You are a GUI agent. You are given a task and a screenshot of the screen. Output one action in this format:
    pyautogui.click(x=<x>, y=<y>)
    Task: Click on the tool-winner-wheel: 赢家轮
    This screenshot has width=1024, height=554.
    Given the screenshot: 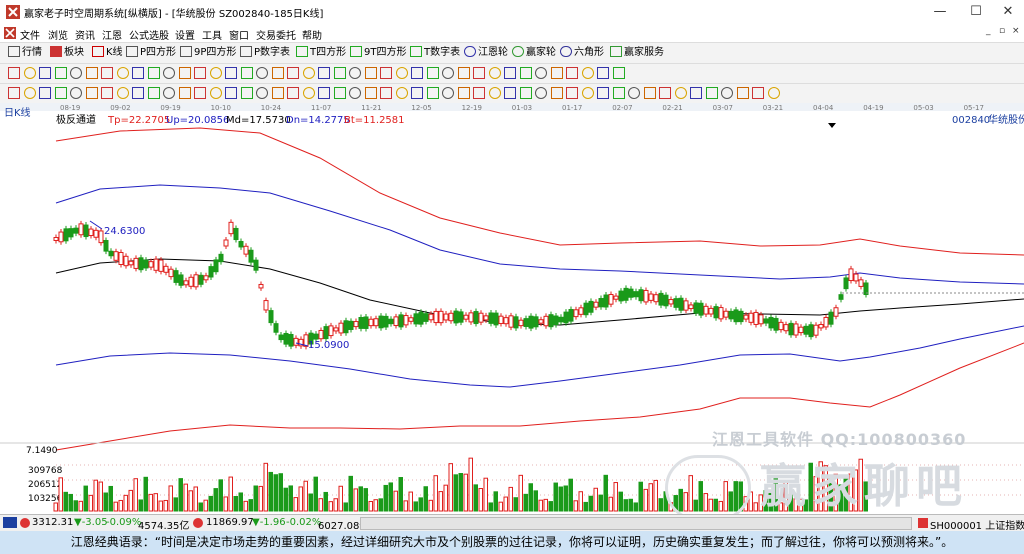 What is the action you would take?
    pyautogui.click(x=534, y=53)
    